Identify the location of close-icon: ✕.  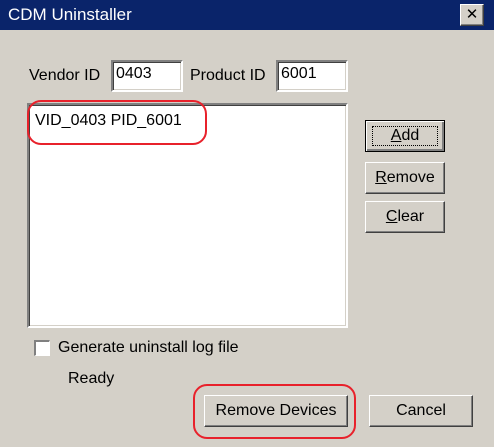
(472, 14).